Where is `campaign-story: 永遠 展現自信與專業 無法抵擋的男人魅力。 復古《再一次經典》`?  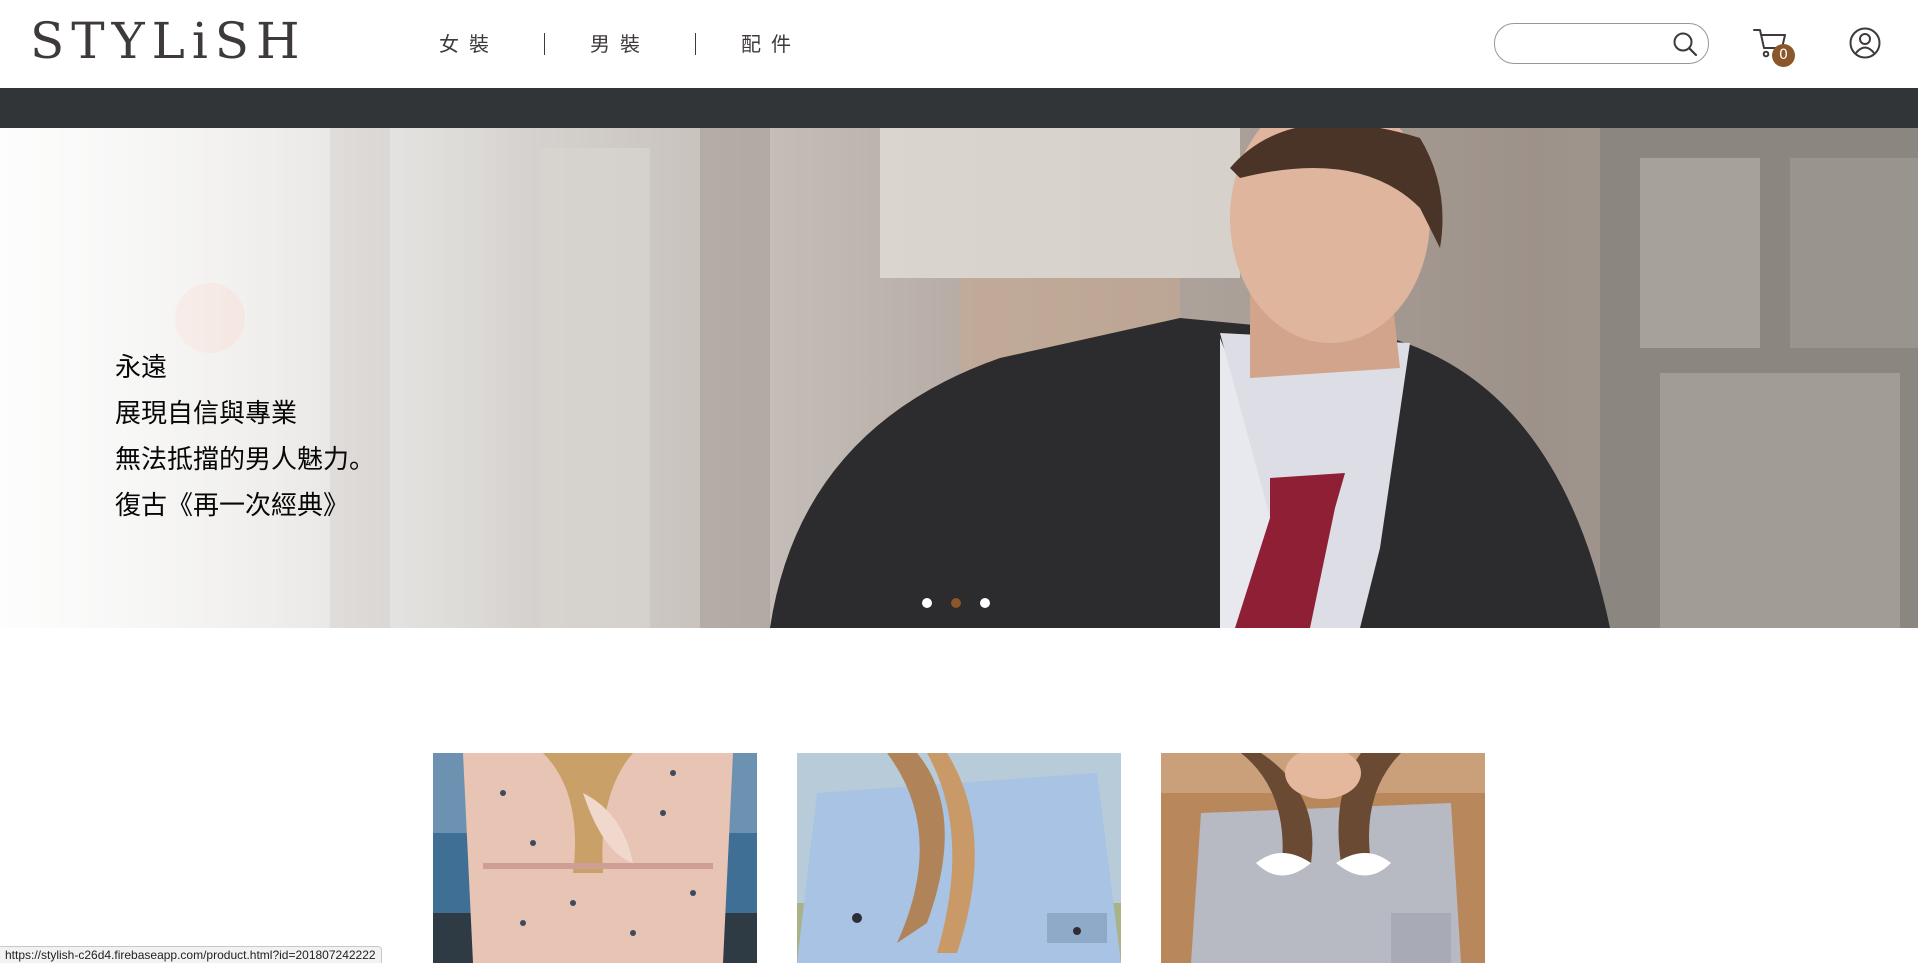
campaign-story: 永遠 展現自信與專業 無法抵擋的男人魅力。 復古《再一次經典》 is located at coordinates (245, 437).